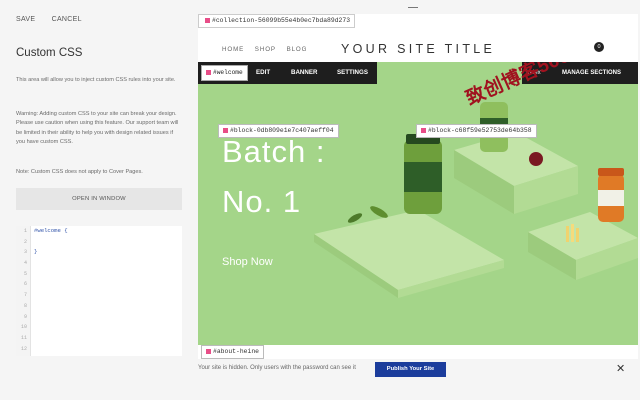 Image resolution: width=640 pixels, height=400 pixels. What do you see at coordinates (36, 252) in the screenshot?
I see `code-line: }` at bounding box center [36, 252].